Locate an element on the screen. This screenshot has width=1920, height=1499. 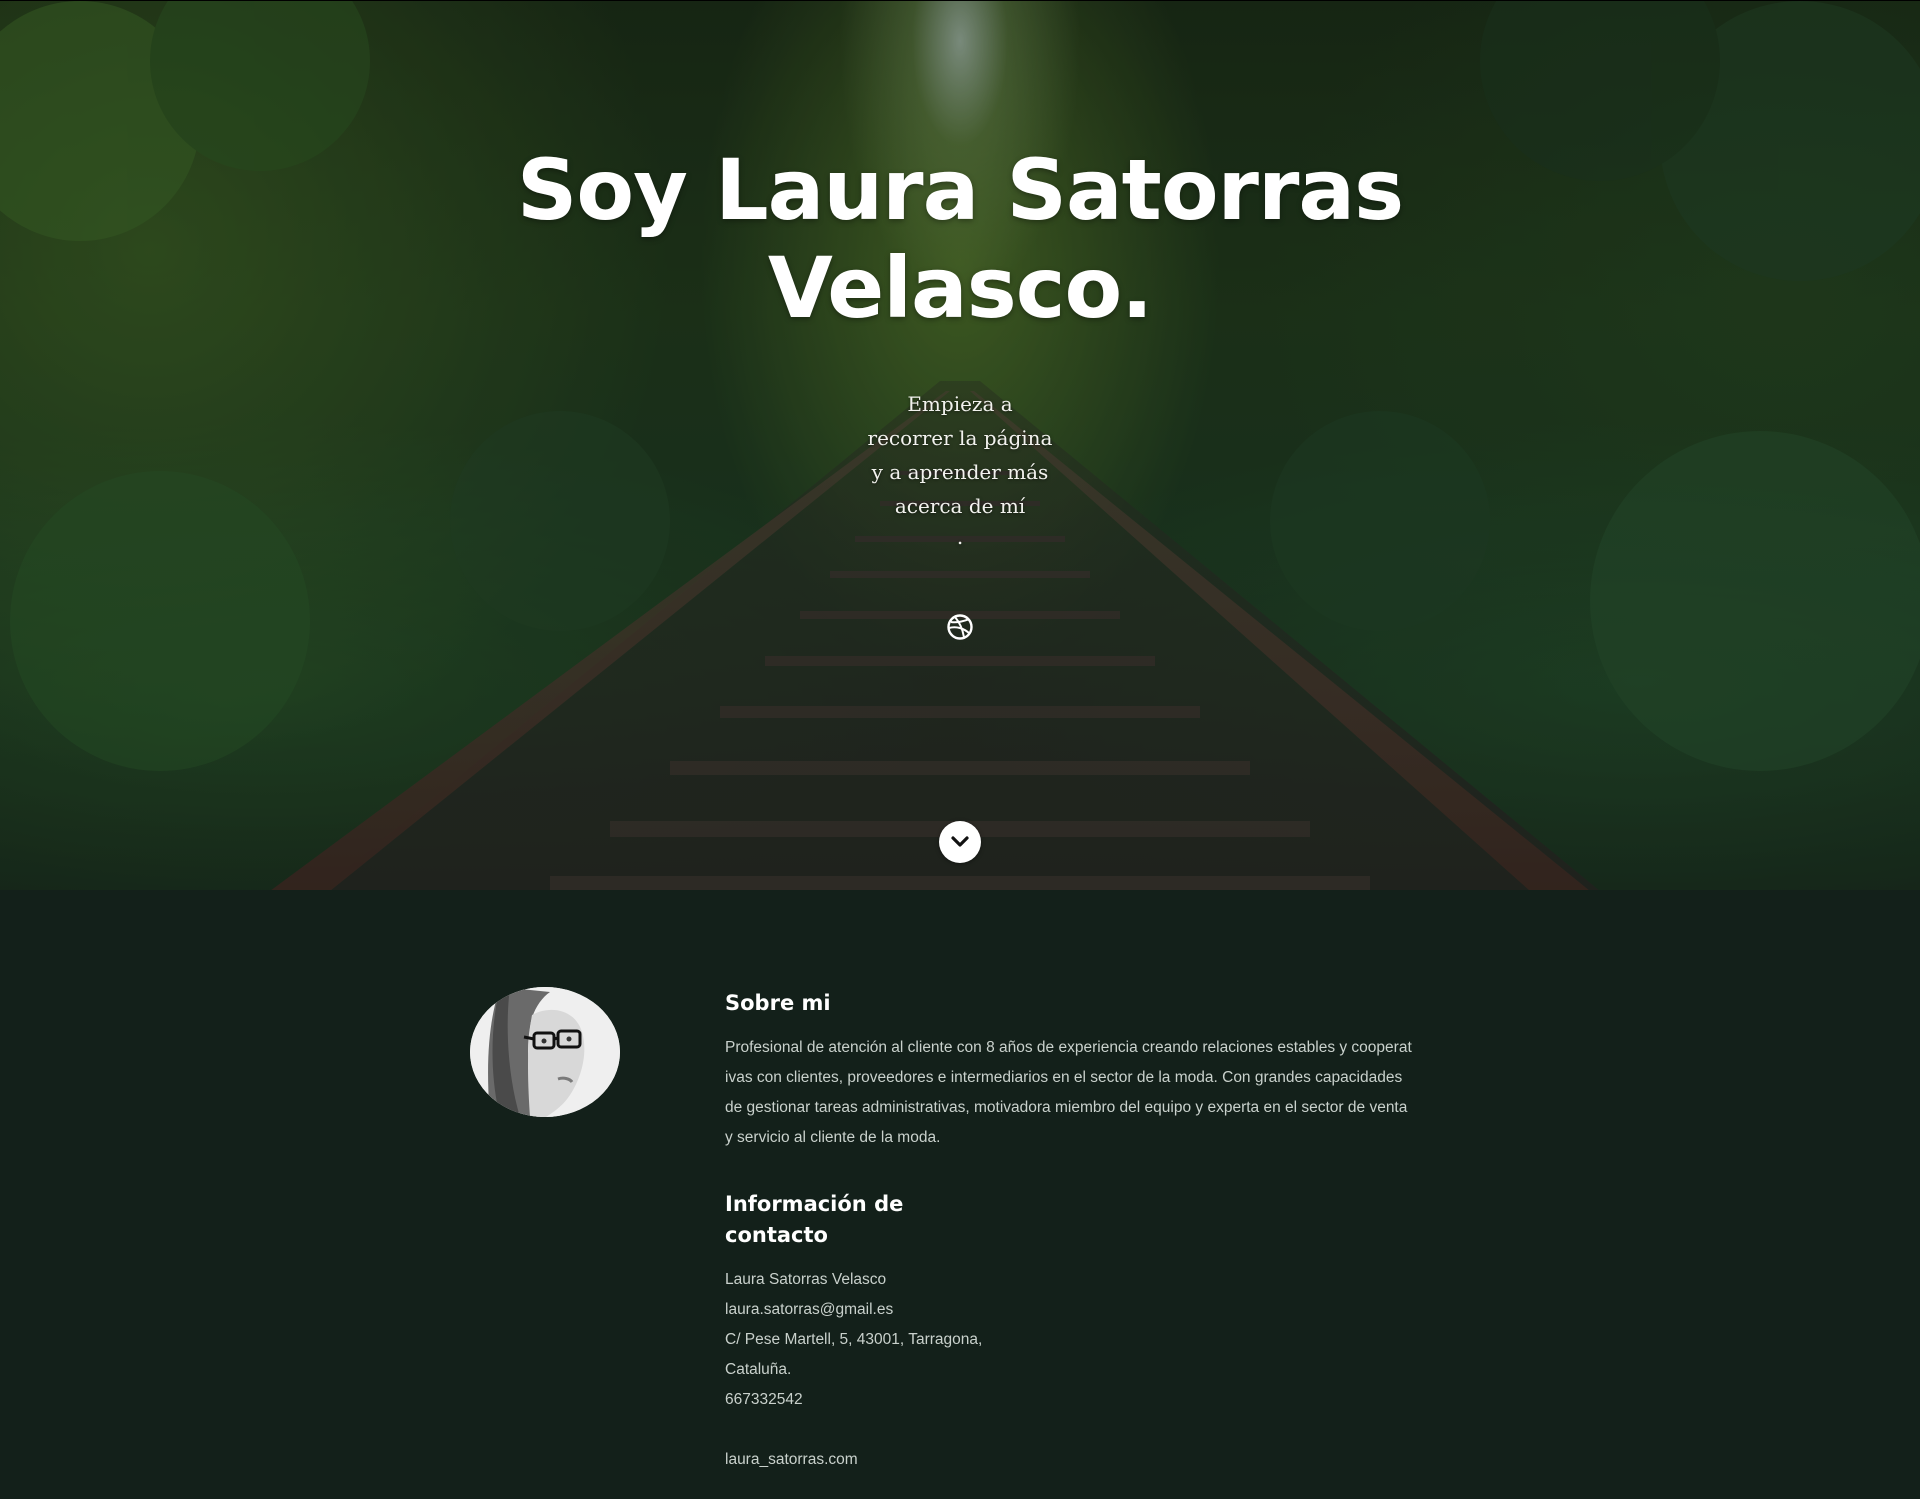
contact-heading: Información de contacto is located at coordinates (814, 1219).